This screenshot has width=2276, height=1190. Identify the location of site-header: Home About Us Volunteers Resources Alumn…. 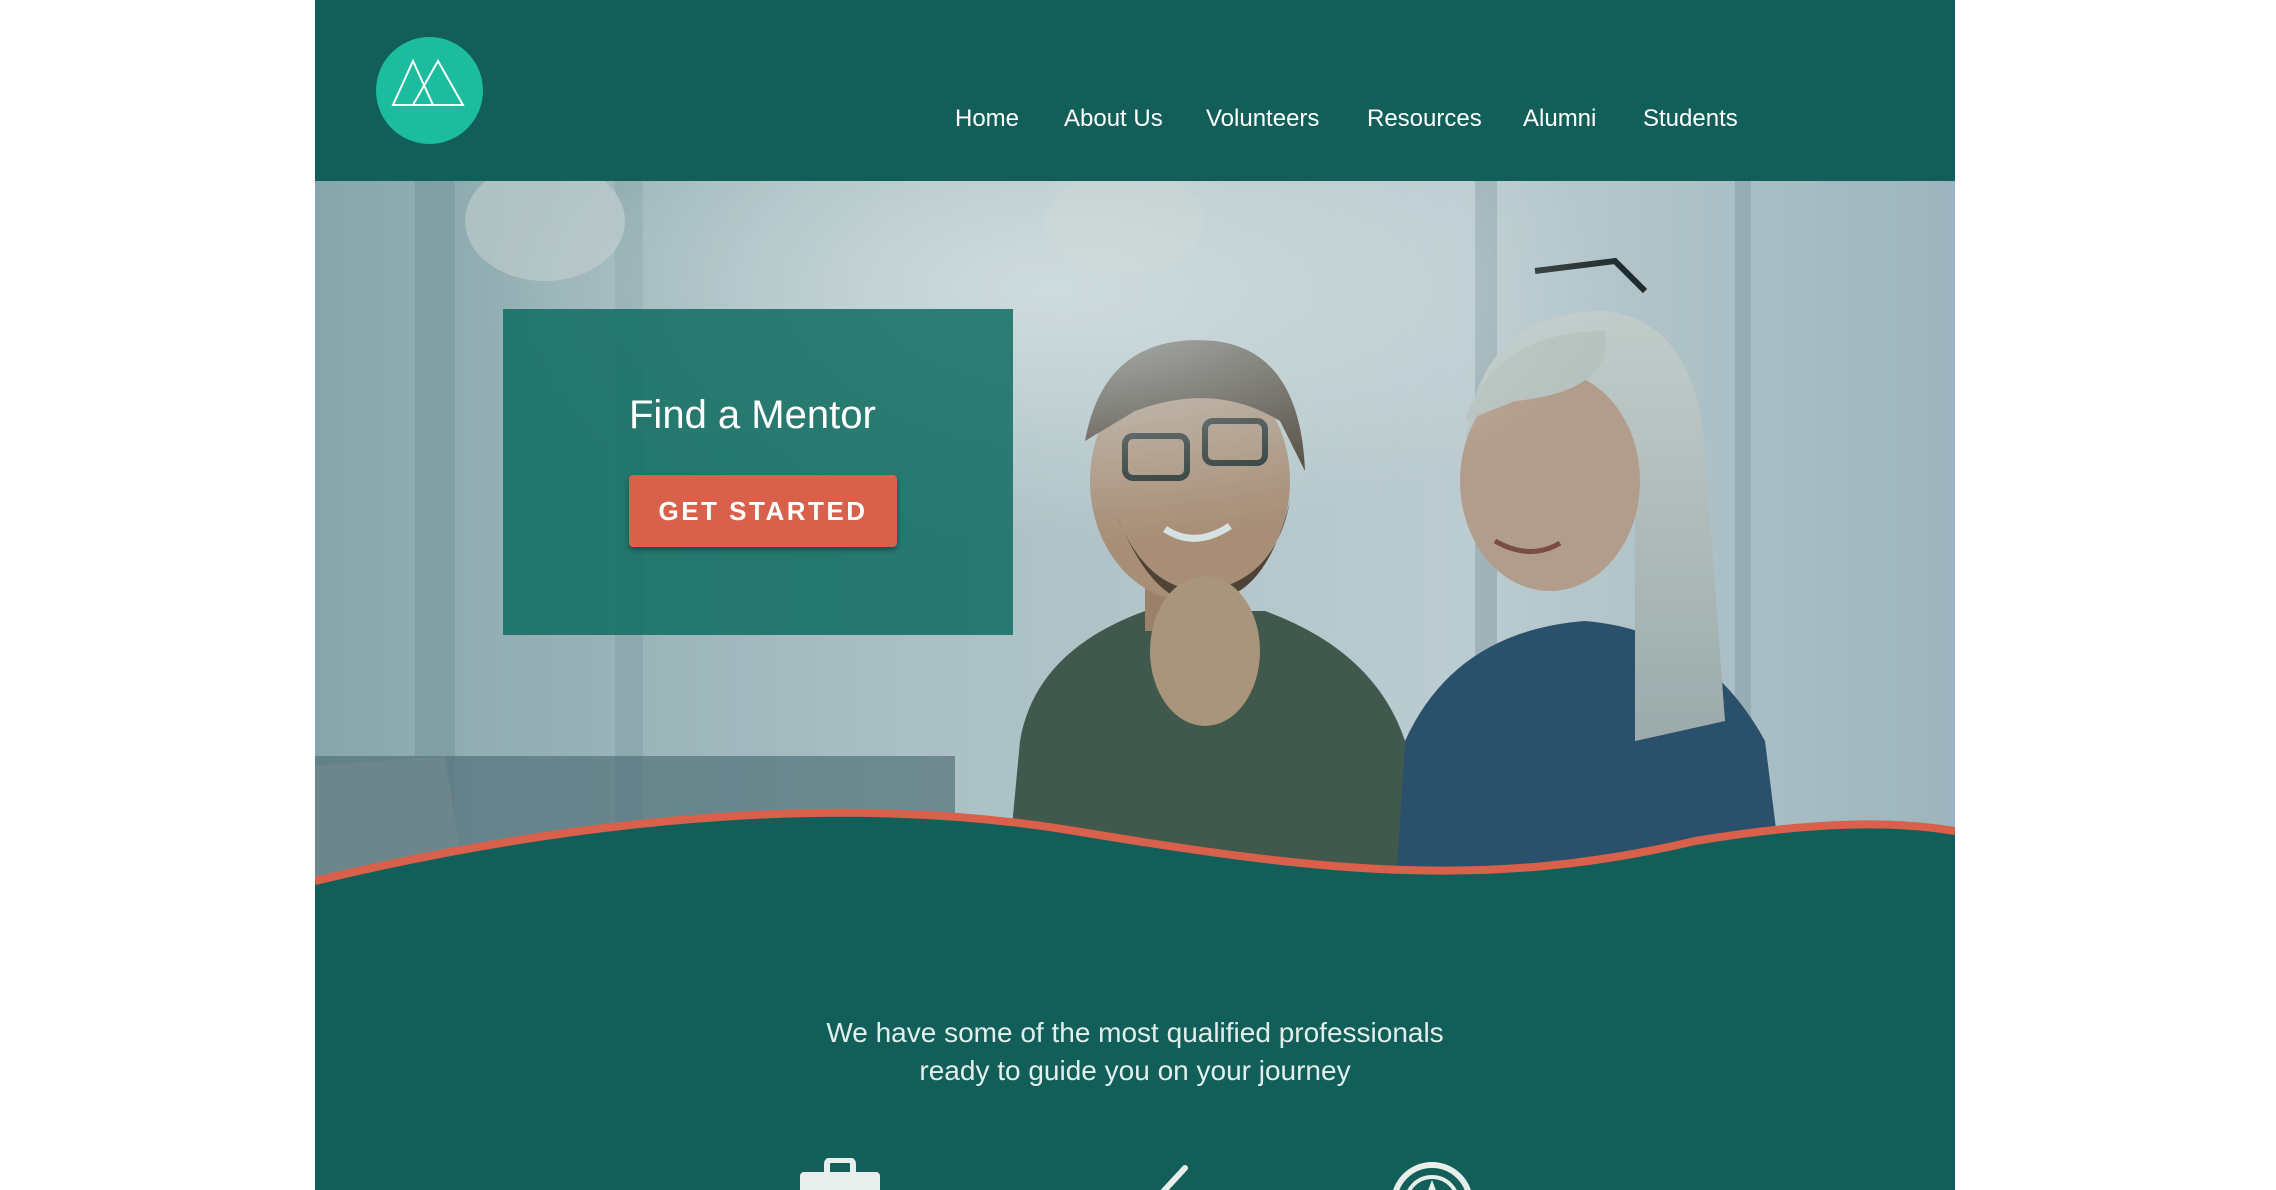
(1135, 90).